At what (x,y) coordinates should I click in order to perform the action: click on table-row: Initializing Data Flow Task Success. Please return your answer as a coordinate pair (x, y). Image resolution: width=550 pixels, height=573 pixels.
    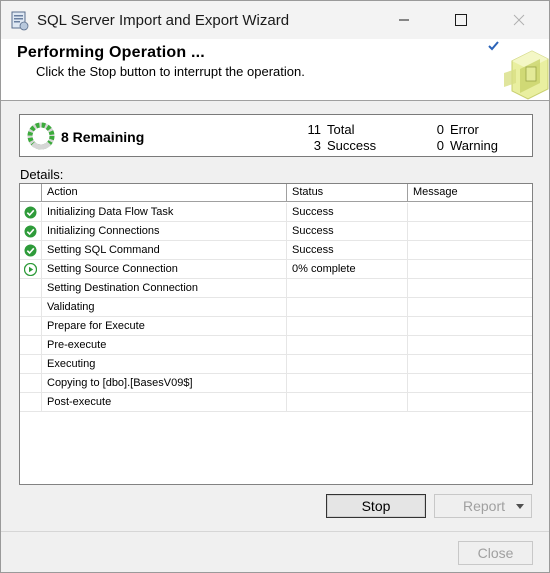
    Looking at the image, I should click on (276, 212).